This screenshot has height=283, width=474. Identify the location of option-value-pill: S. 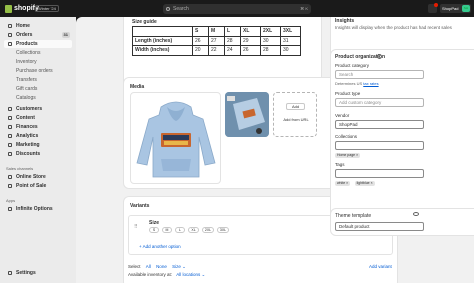
(154, 230).